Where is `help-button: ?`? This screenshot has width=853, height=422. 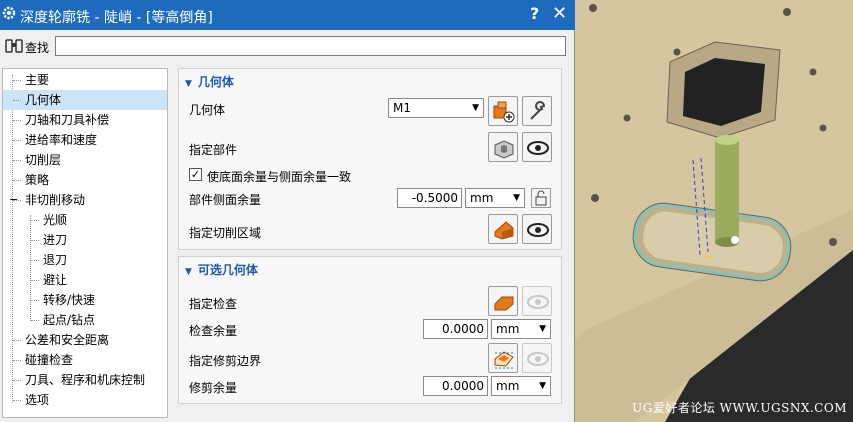 help-button: ? is located at coordinates (534, 13).